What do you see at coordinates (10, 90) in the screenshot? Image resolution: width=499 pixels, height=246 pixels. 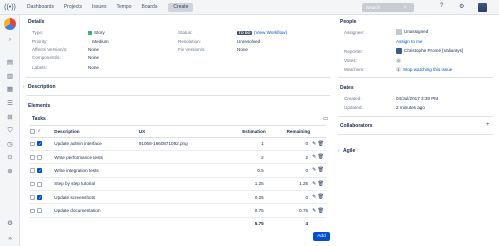 I see `reports-icon: ▦` at bounding box center [10, 90].